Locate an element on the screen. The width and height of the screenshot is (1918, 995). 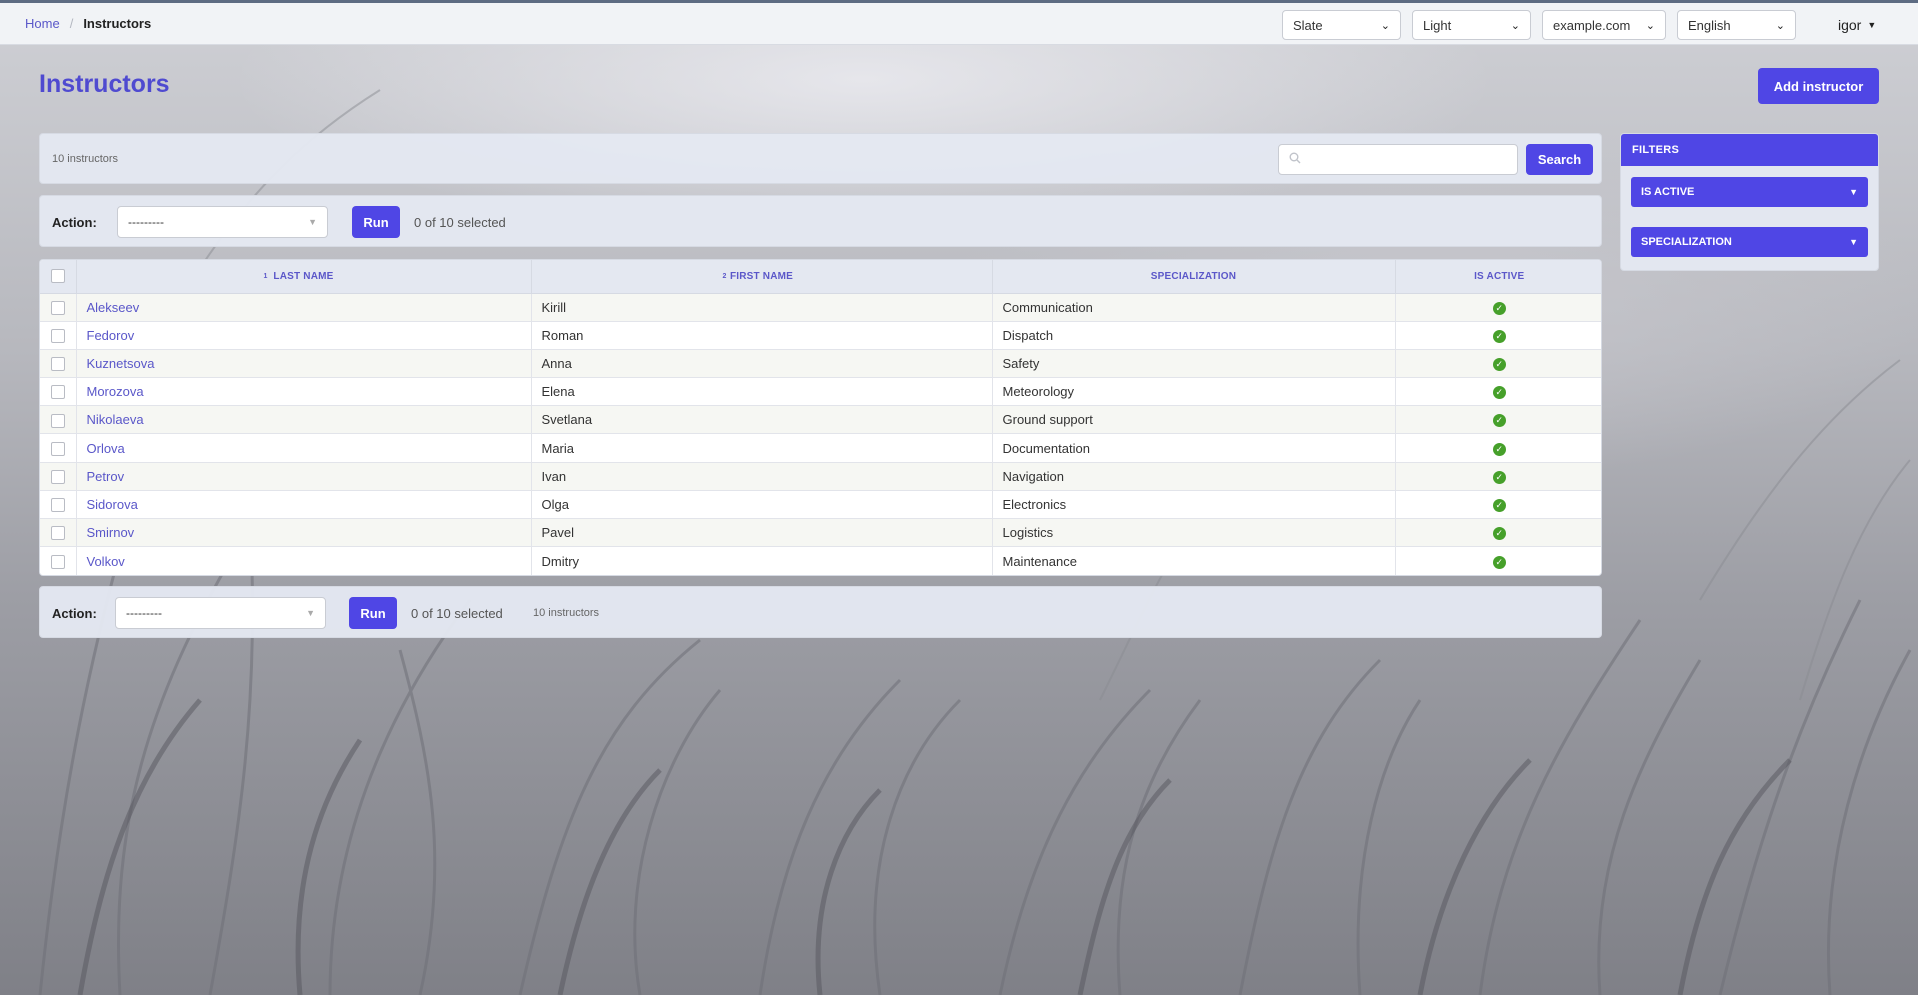
cell-first-name: Pavel is located at coordinates (762, 533).